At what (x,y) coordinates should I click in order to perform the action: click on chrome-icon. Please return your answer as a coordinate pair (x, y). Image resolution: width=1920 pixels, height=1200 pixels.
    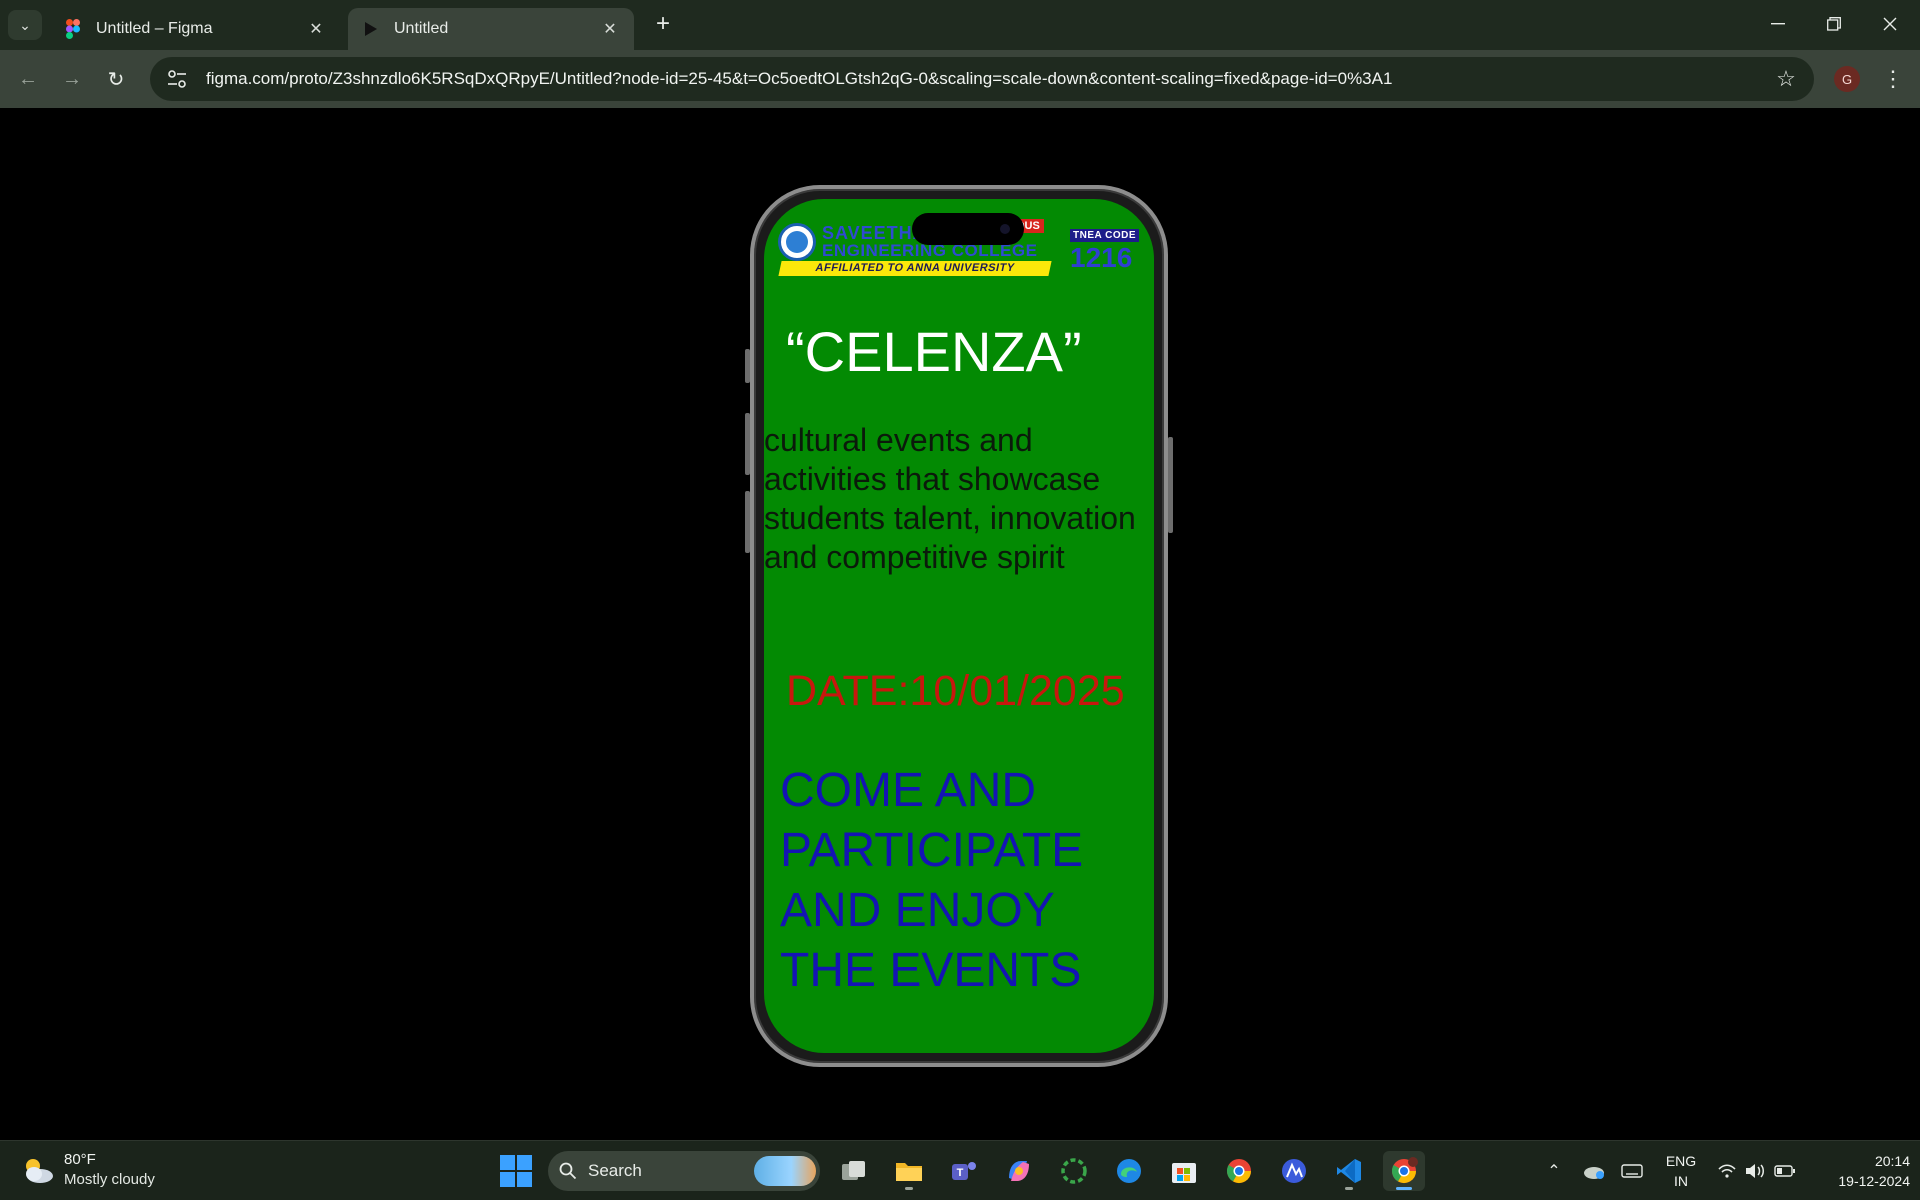
    Looking at the image, I should click on (1239, 1171).